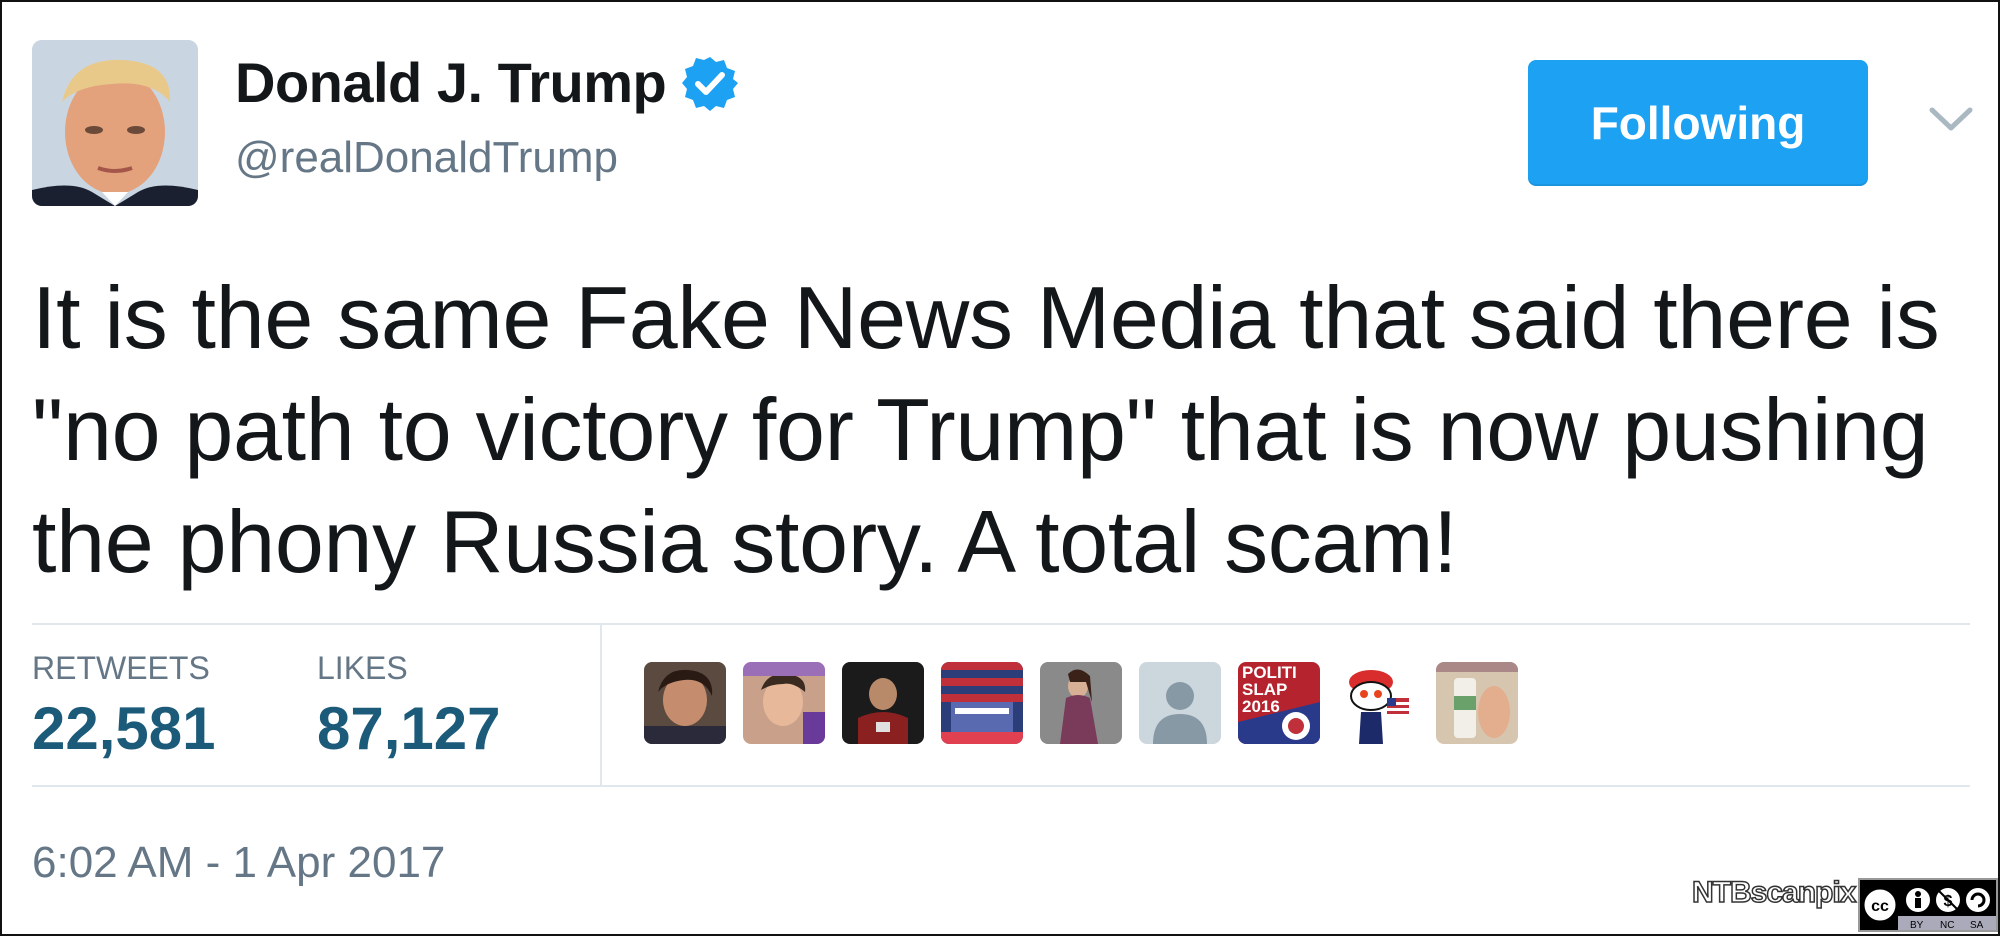  I want to click on author-handle: @realDonaldTrump, so click(426, 158).